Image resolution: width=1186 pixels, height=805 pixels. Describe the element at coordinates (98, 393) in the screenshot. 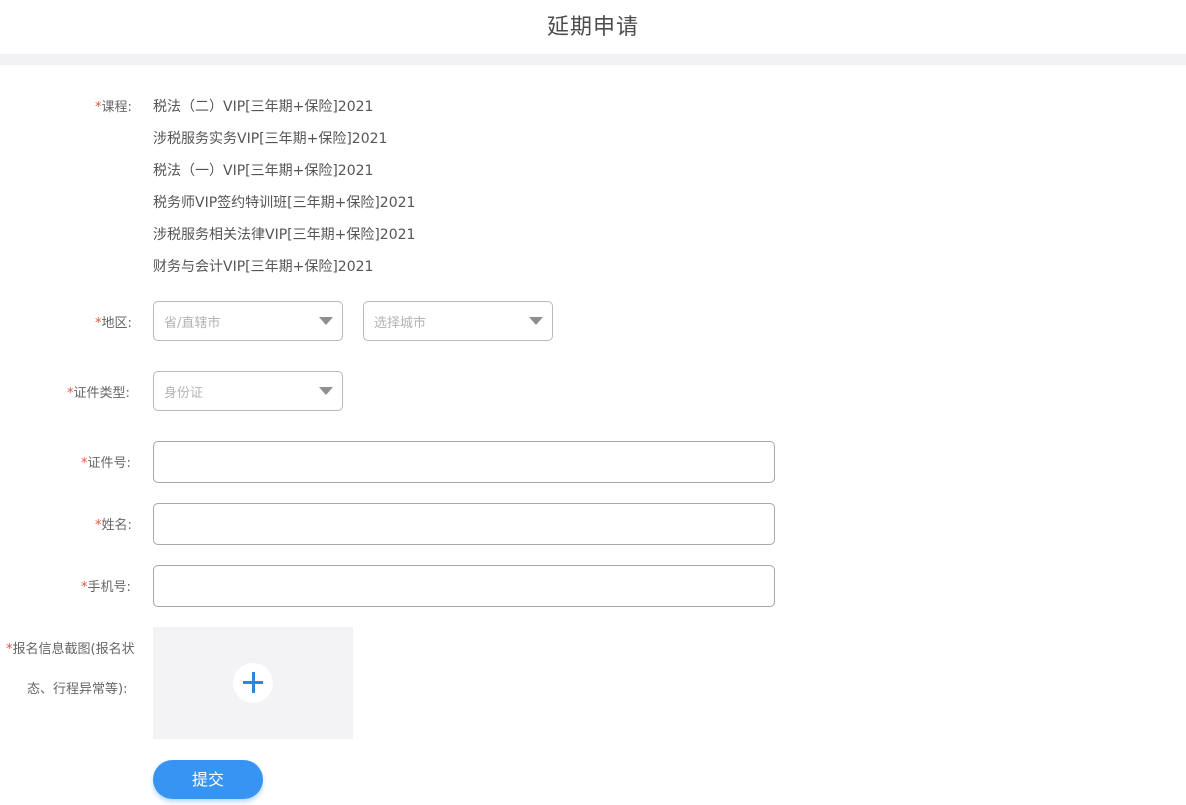

I see `id-type-label: *证件类型:` at that location.